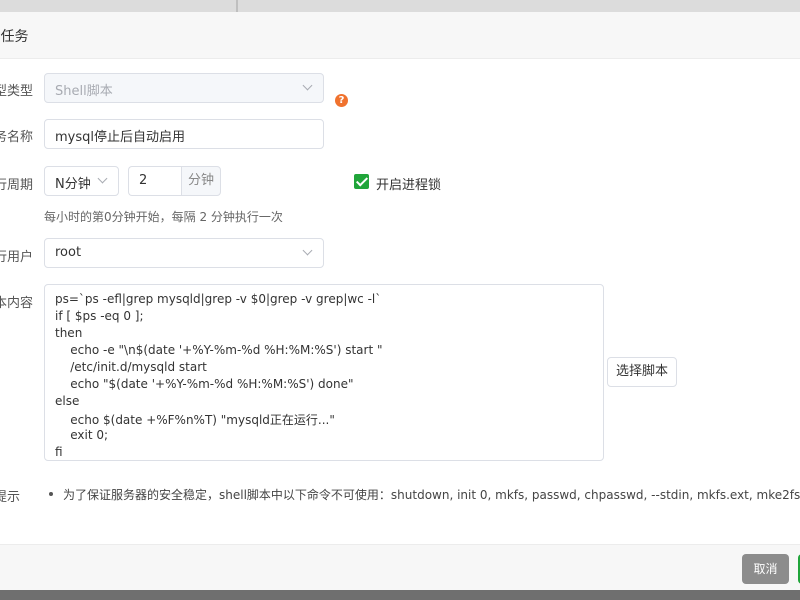  What do you see at coordinates (82, 435) in the screenshot?
I see `code-line: exit 0;` at bounding box center [82, 435].